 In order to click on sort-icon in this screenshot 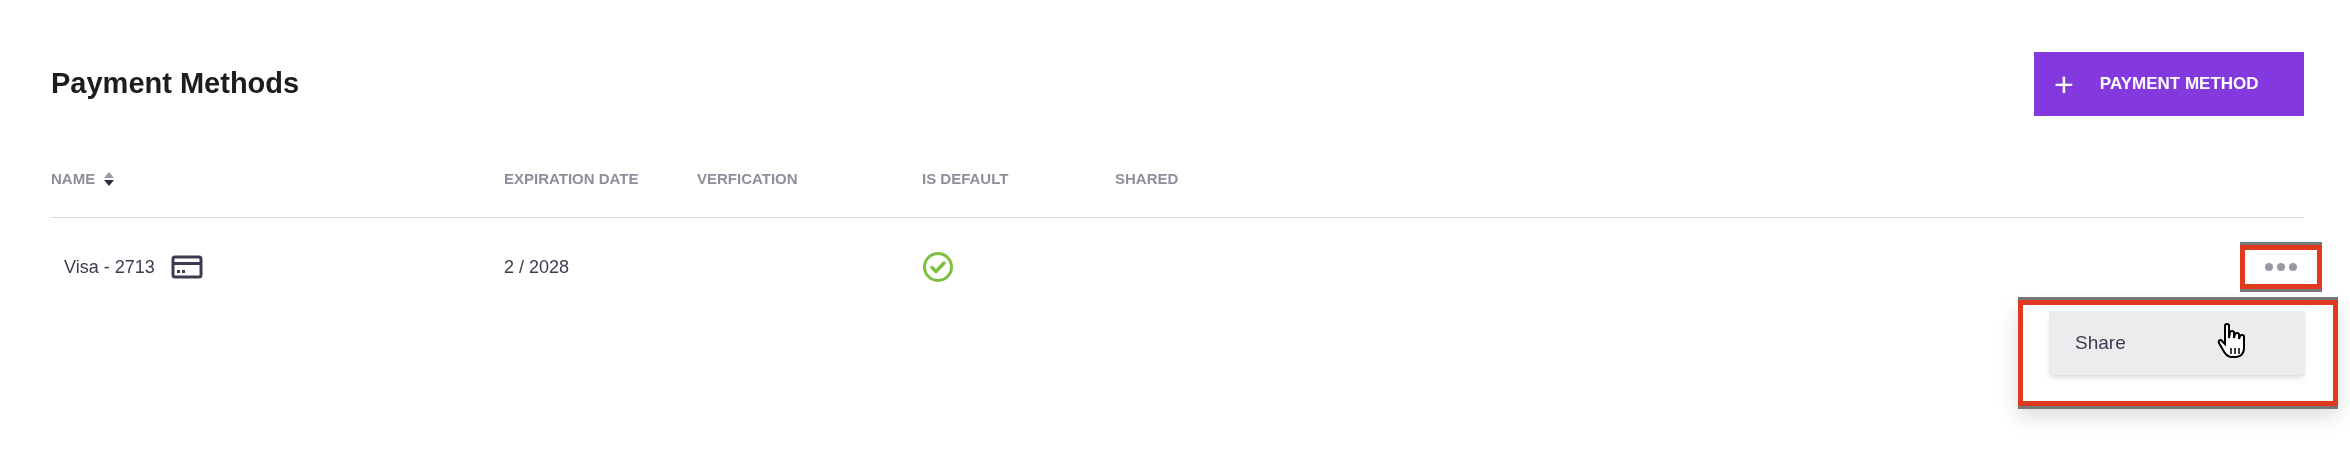, I will do `click(109, 179)`.